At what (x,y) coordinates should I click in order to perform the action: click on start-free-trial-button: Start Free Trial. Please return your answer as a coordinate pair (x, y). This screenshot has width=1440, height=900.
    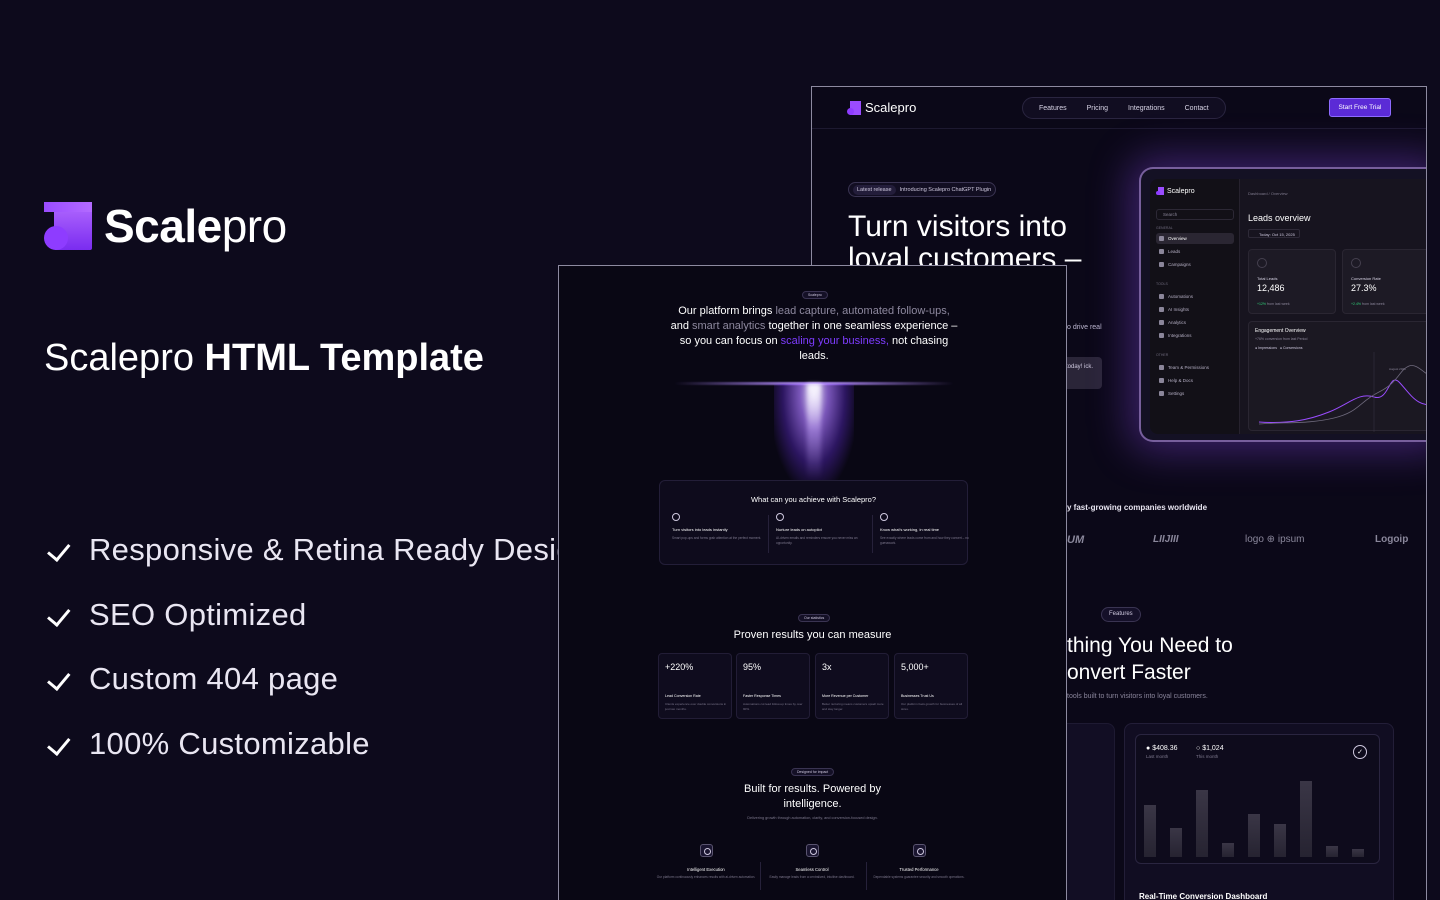
    Looking at the image, I should click on (1360, 107).